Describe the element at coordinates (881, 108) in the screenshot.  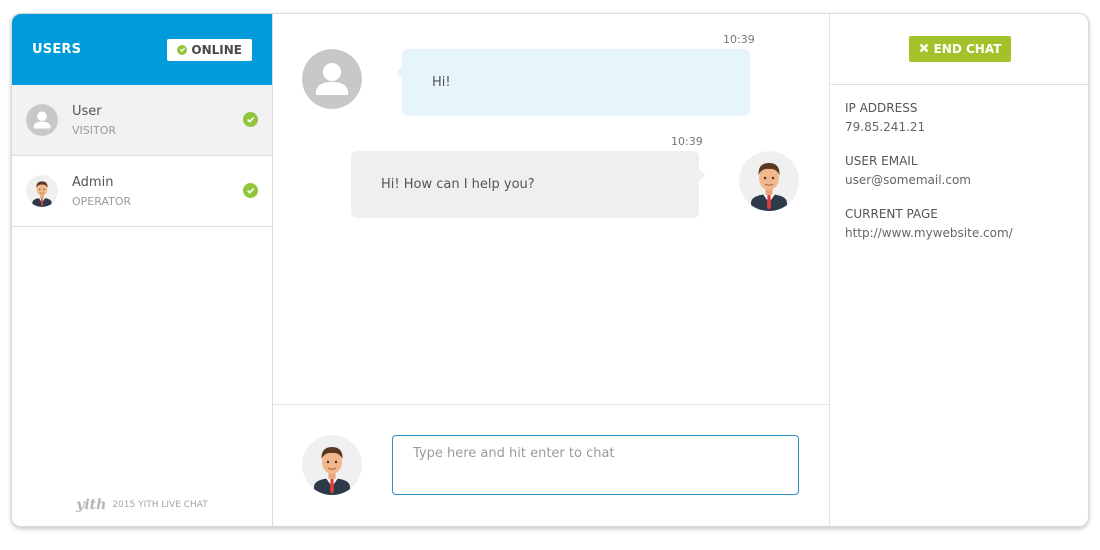
I see `ip-address-label: IP ADDRESS` at that location.